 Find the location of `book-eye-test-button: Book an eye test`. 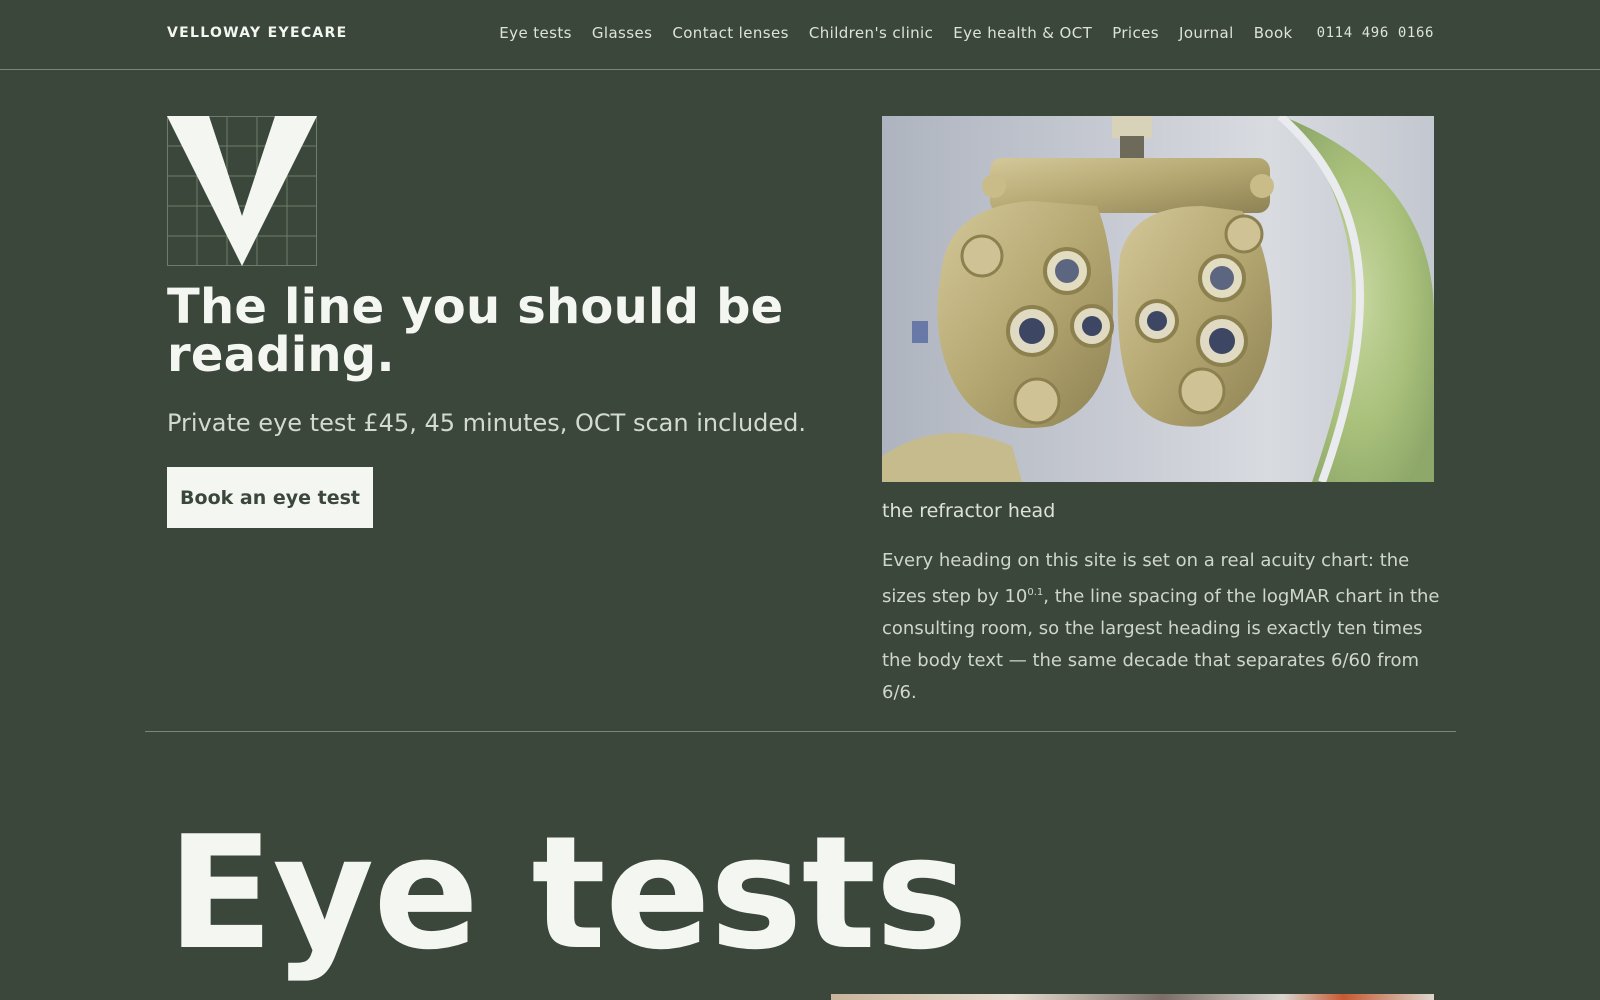

book-eye-test-button: Book an eye test is located at coordinates (270, 497).